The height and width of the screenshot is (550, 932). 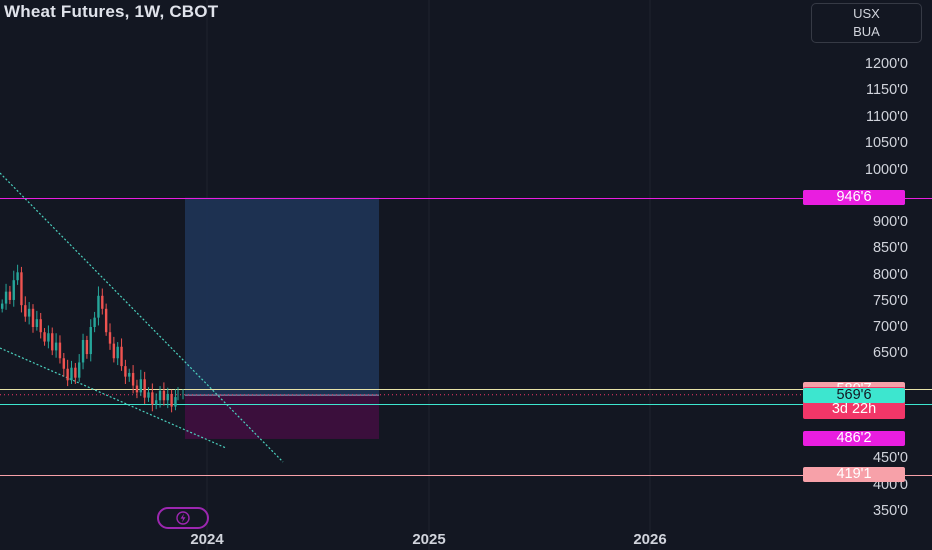 I want to click on unit-label: BUA, so click(x=866, y=31).